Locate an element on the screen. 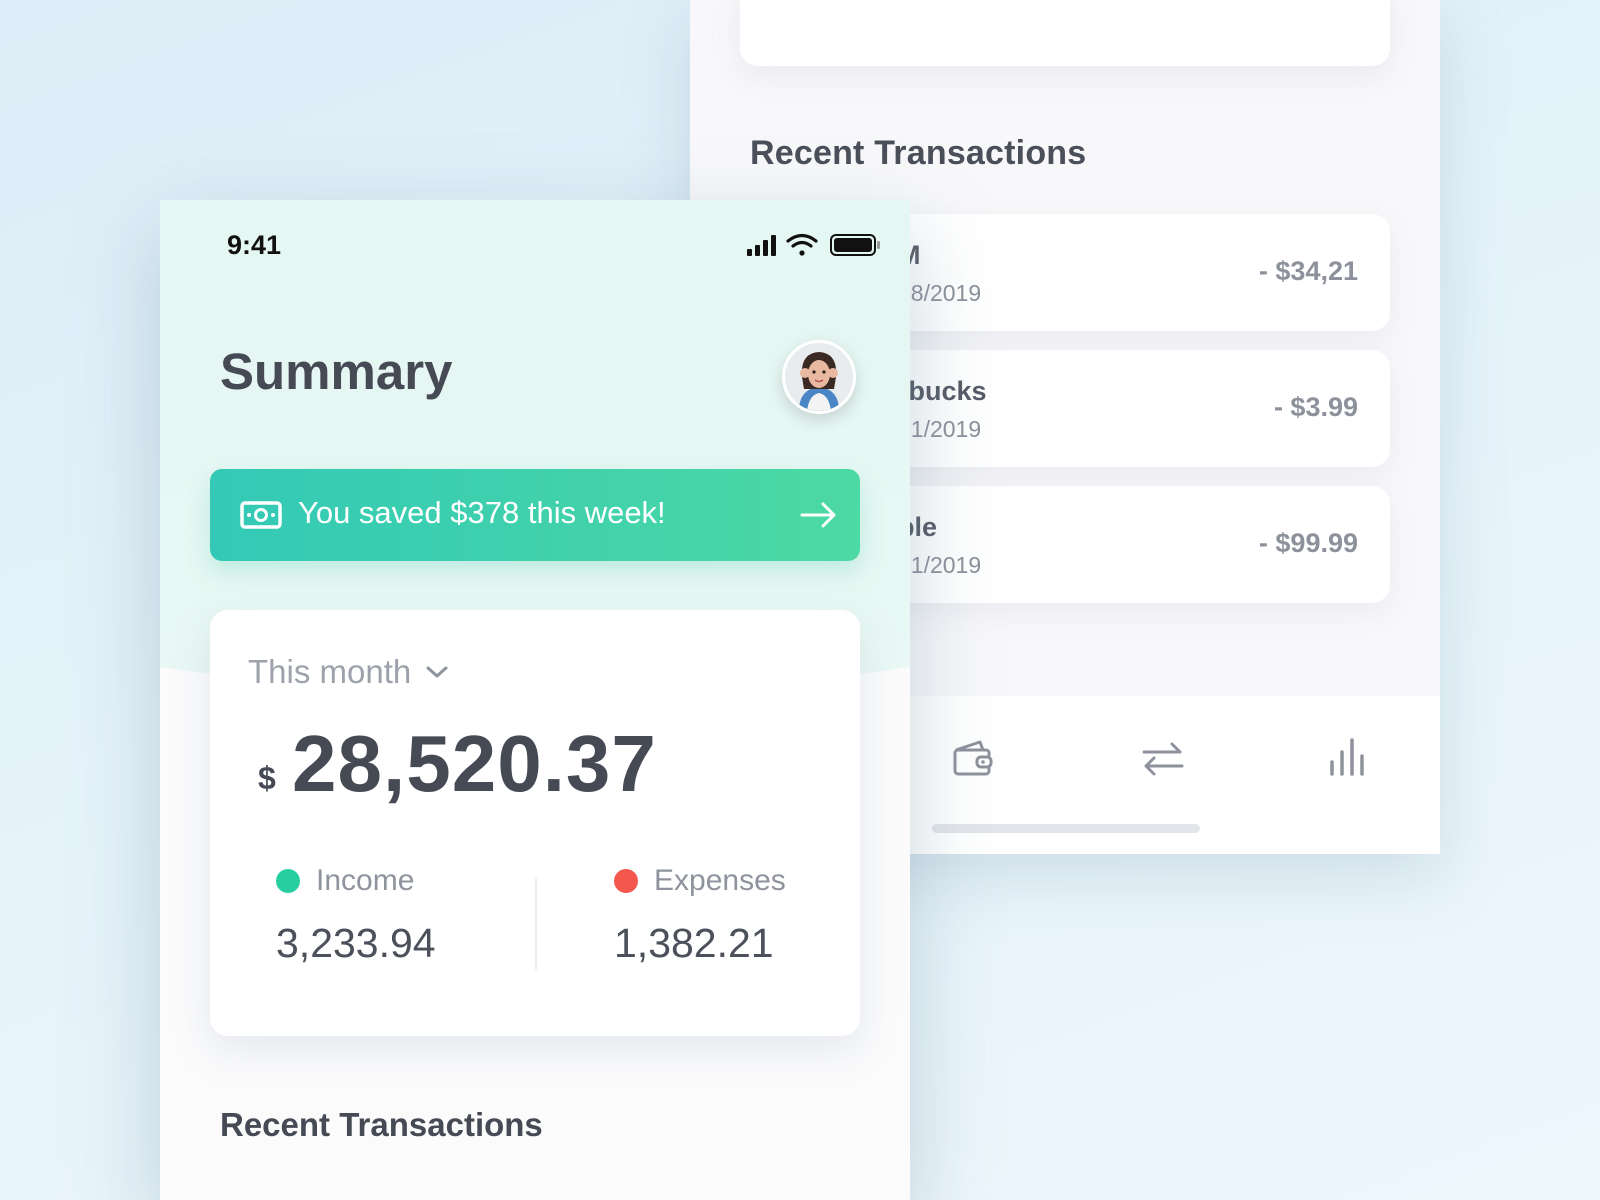 This screenshot has height=1200, width=1600. status-time: 9:41 is located at coordinates (254, 245).